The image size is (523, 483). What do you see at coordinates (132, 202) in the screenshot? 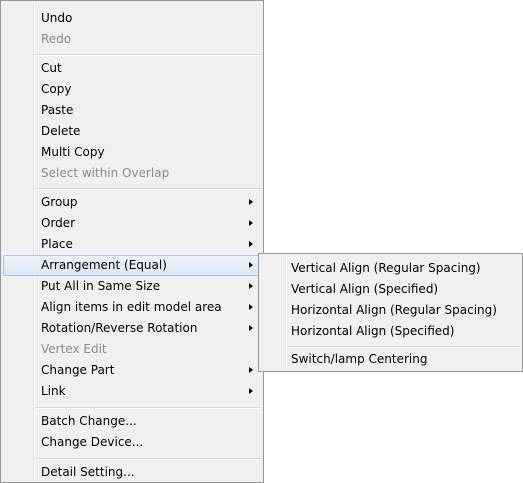
I see `menu-item-group: Group` at bounding box center [132, 202].